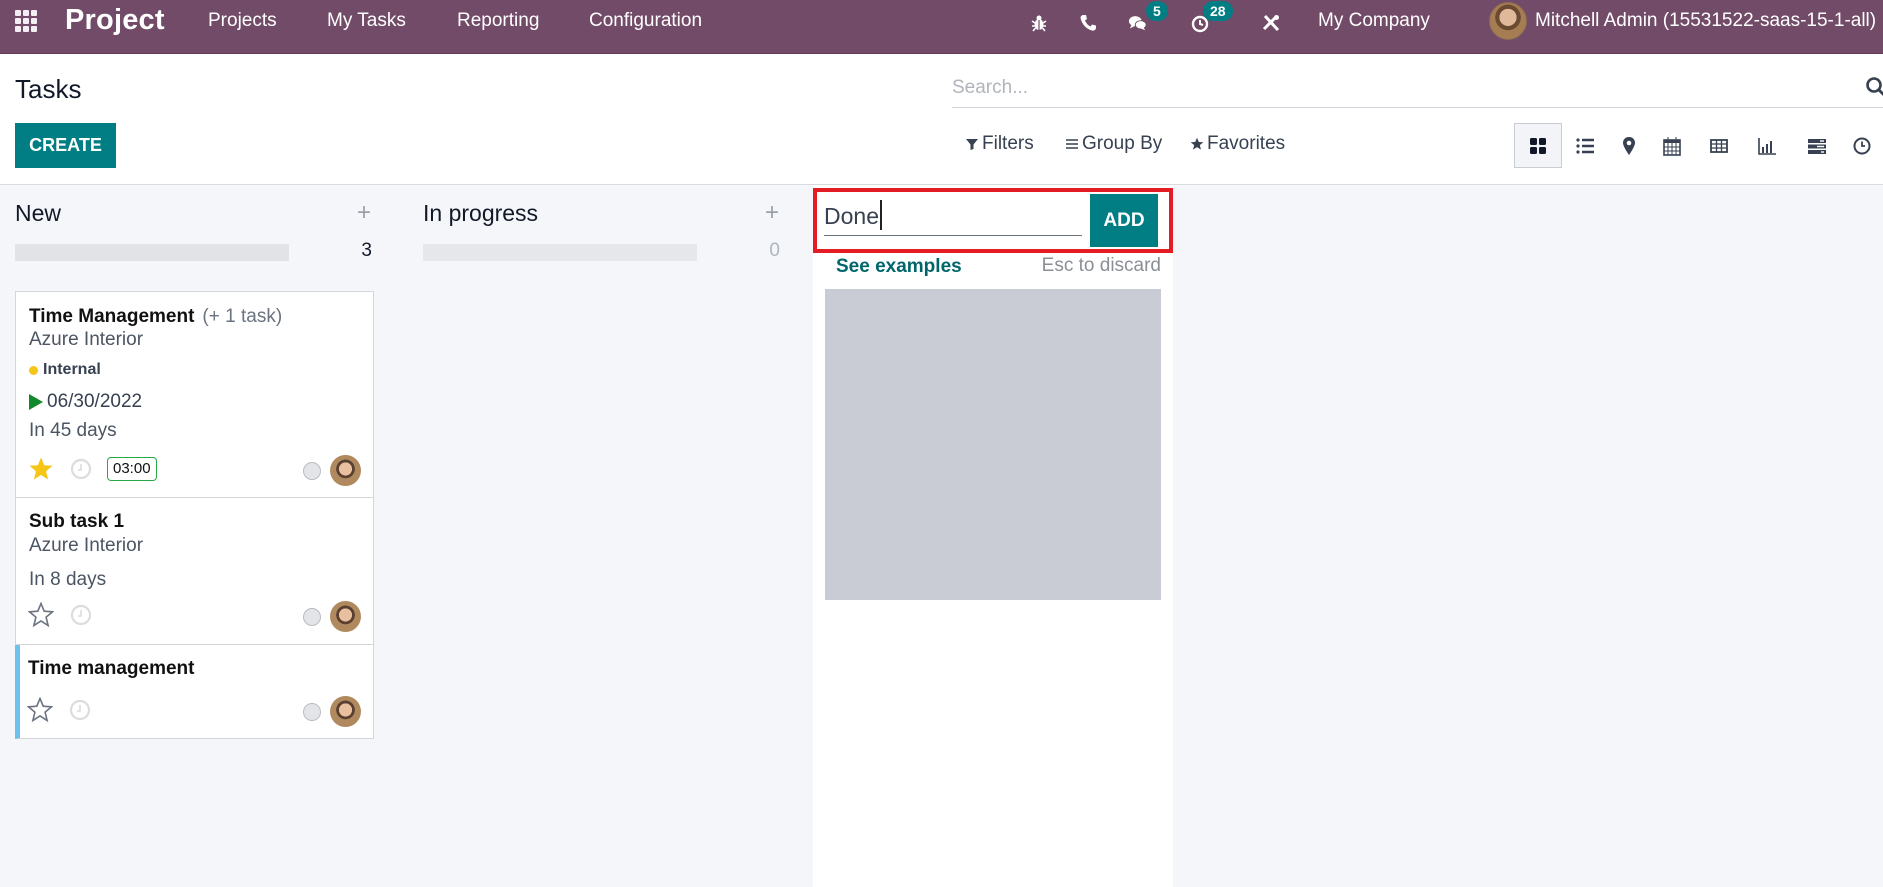 Image resolution: width=1883 pixels, height=887 pixels. I want to click on view-graph-button, so click(1767, 145).